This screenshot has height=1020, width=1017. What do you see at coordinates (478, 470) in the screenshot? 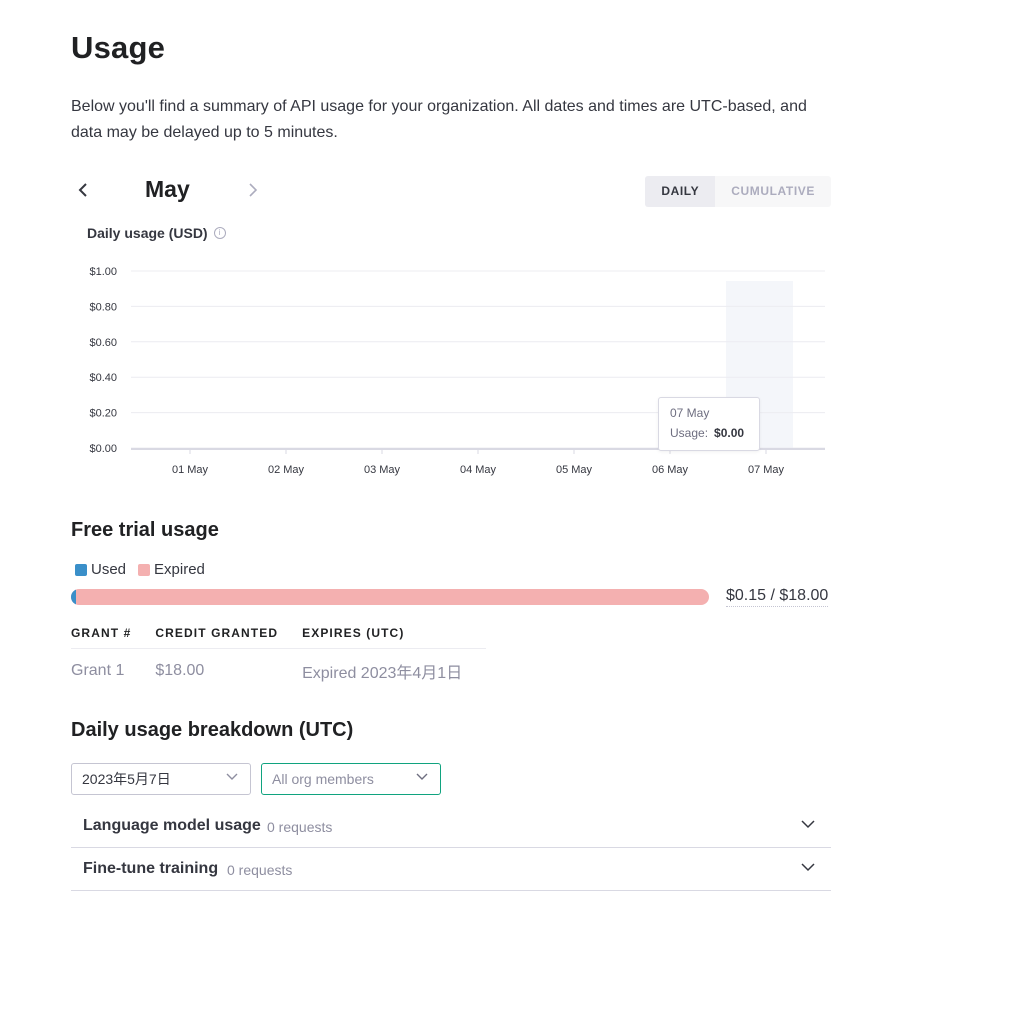
I see `x-tick-label: 04 May` at bounding box center [478, 470].